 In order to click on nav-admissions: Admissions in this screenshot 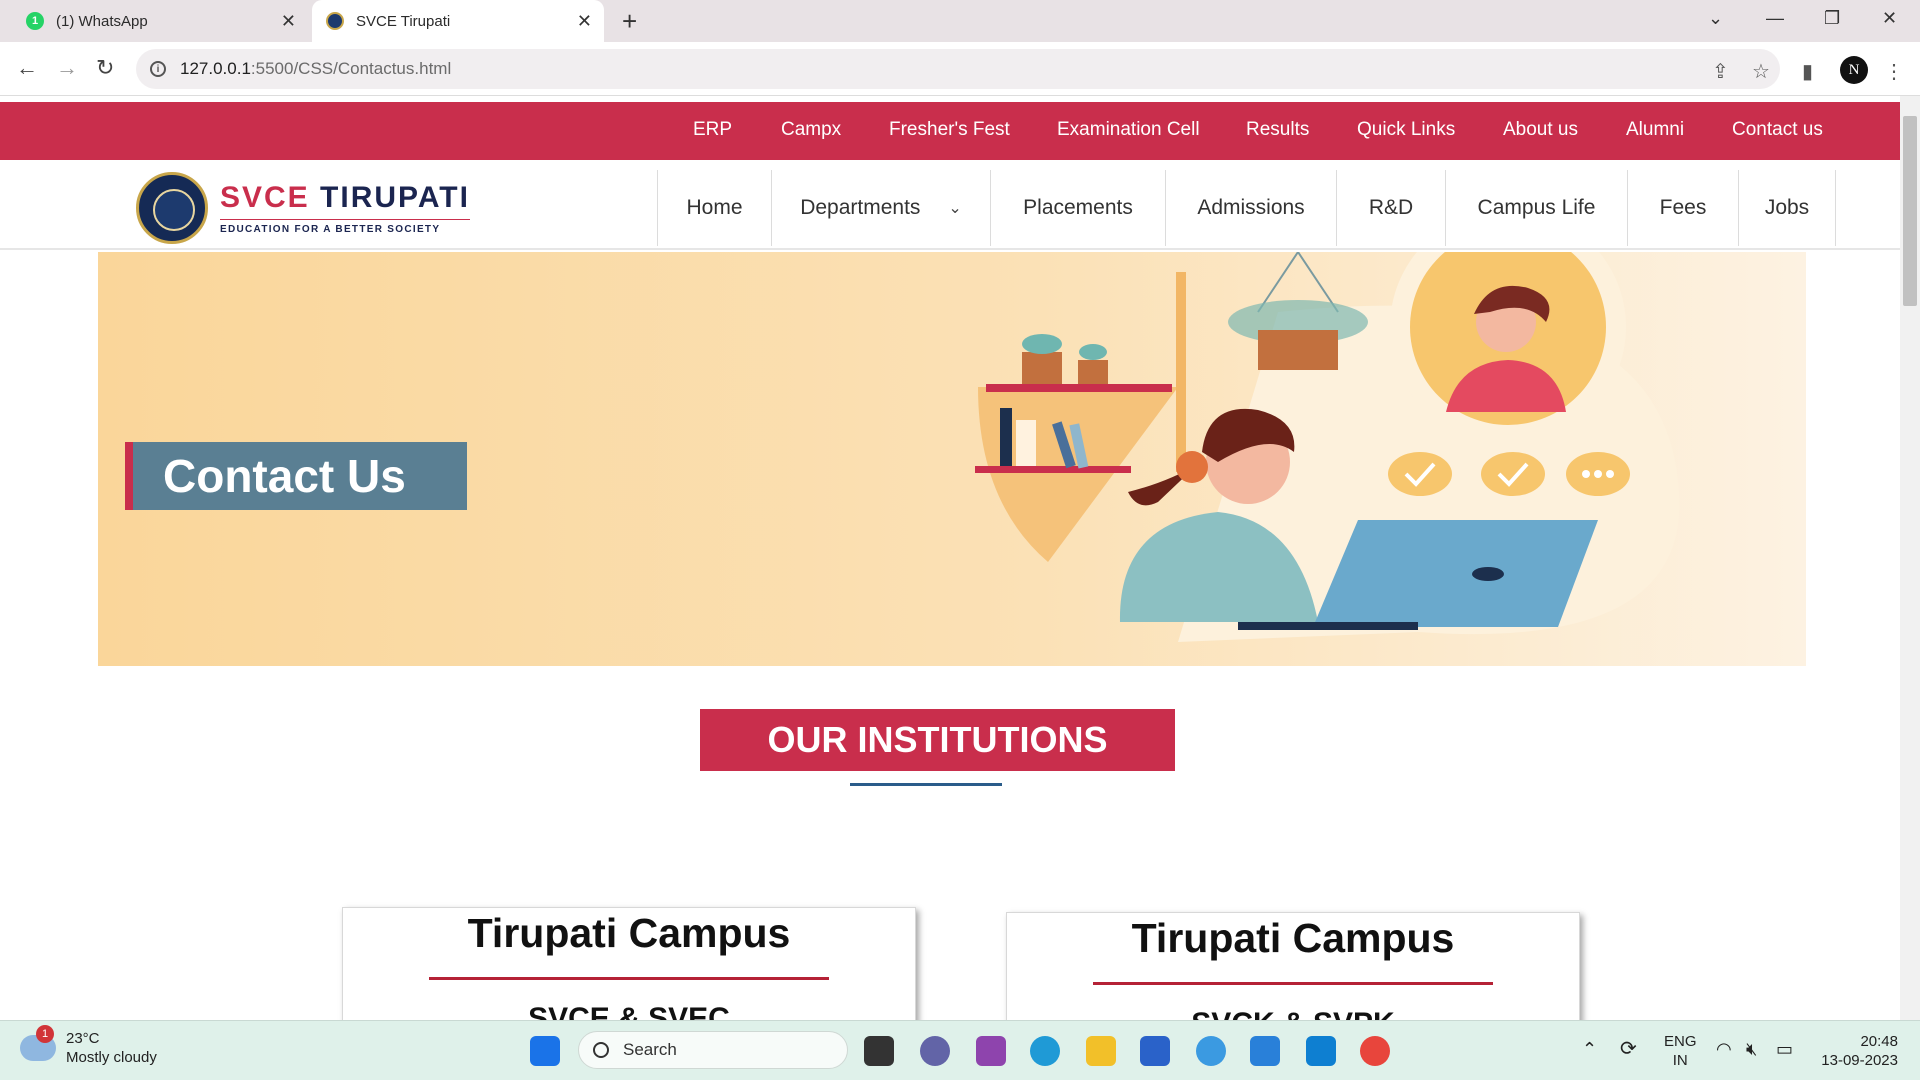, I will do `click(1250, 208)`.